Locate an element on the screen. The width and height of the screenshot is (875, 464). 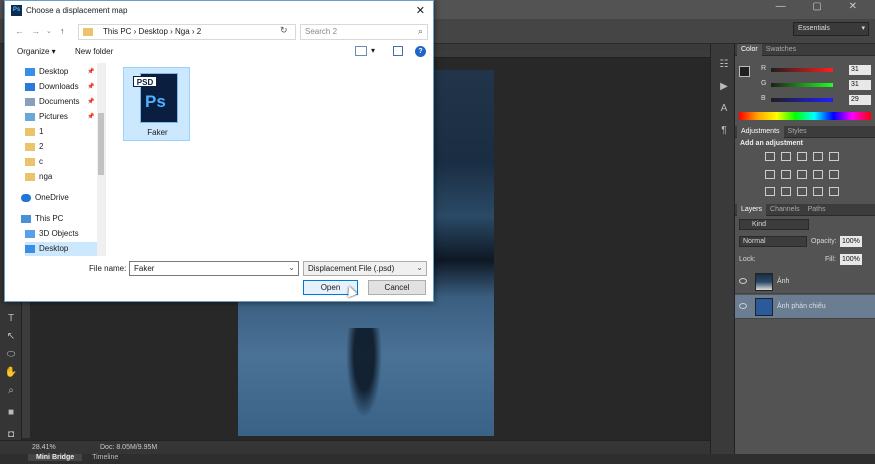
green-slider: G 31 is located at coordinates (818, 86).